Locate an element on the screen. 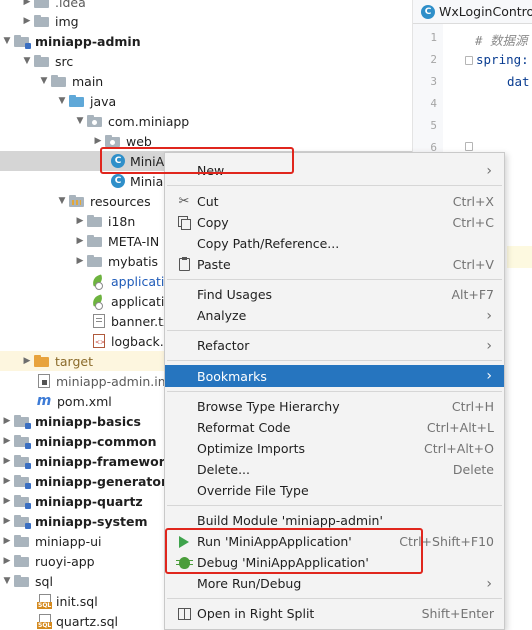  menu-item-analyze: Analyze › is located at coordinates (334, 315).